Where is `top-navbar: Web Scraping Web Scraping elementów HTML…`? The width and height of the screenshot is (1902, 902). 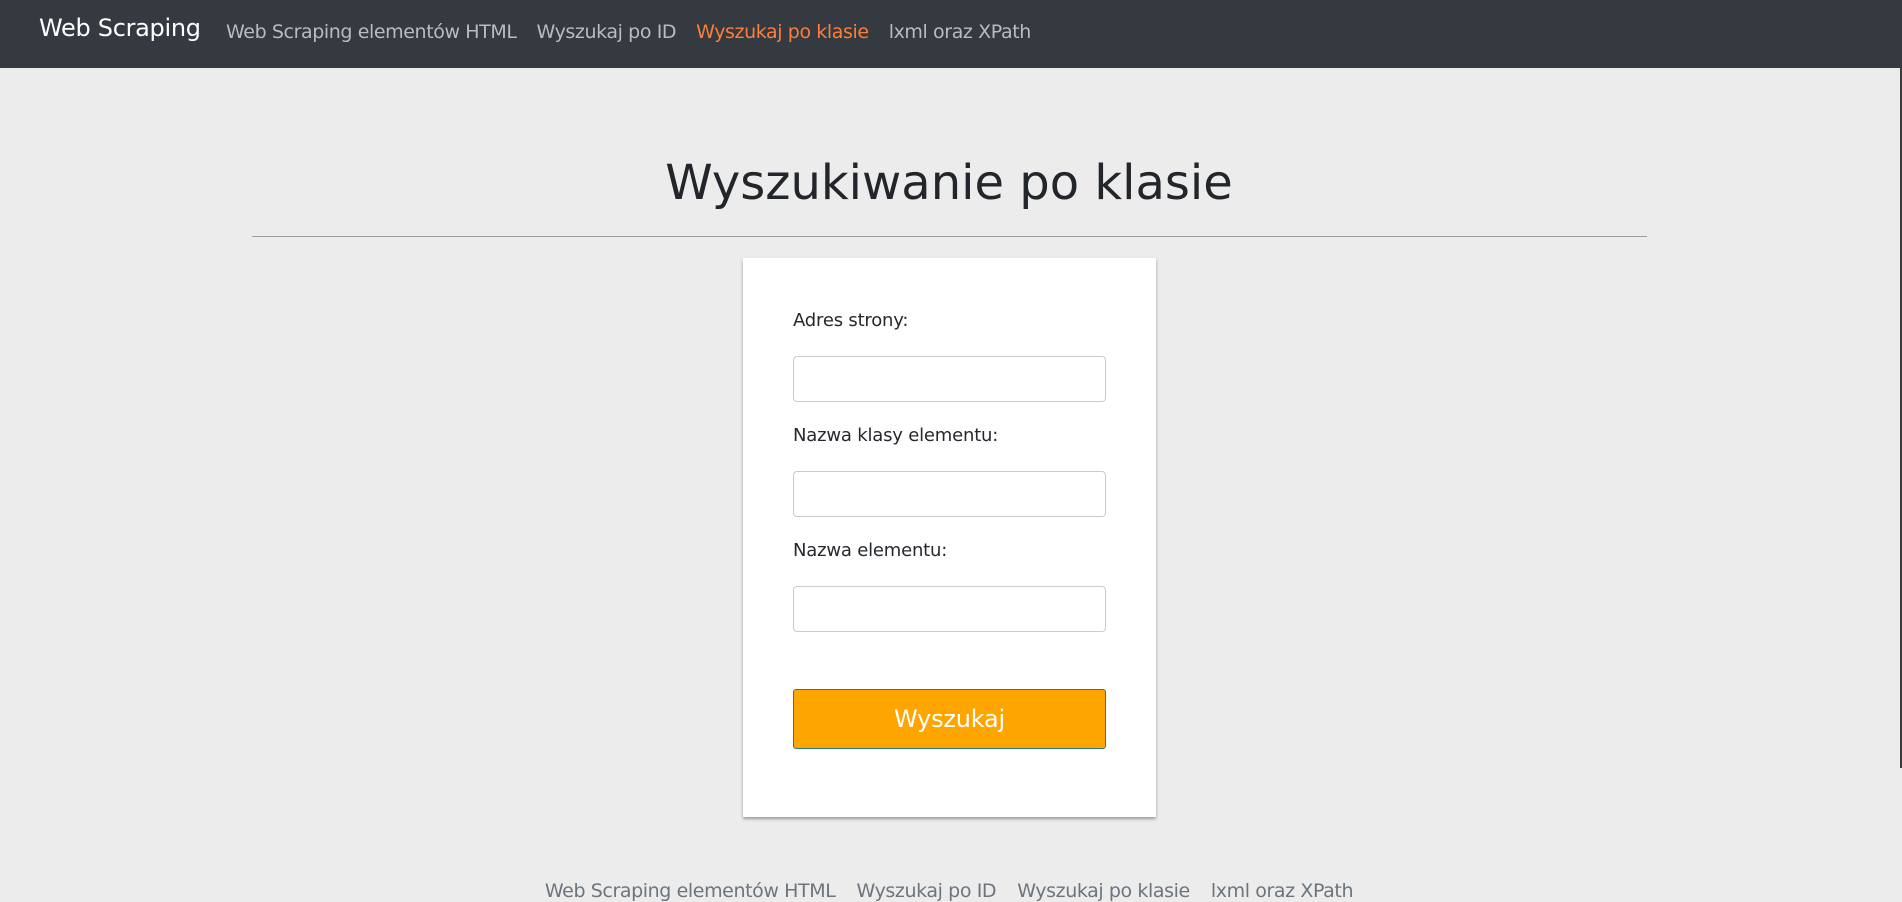 top-navbar: Web Scraping Web Scraping elementów HTML… is located at coordinates (951, 34).